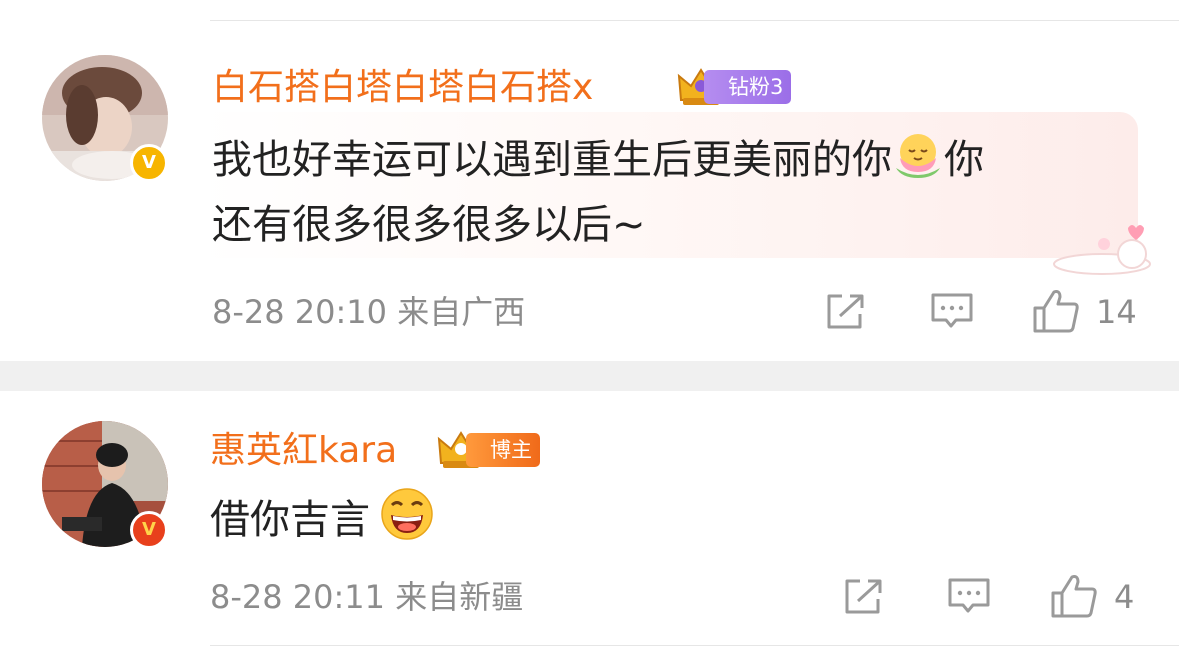 Image resolution: width=1179 pixels, height=671 pixels. What do you see at coordinates (552, 160) in the screenshot?
I see `comment-text-line1: 我也好幸运可以遇到重生后更美丽的你` at bounding box center [552, 160].